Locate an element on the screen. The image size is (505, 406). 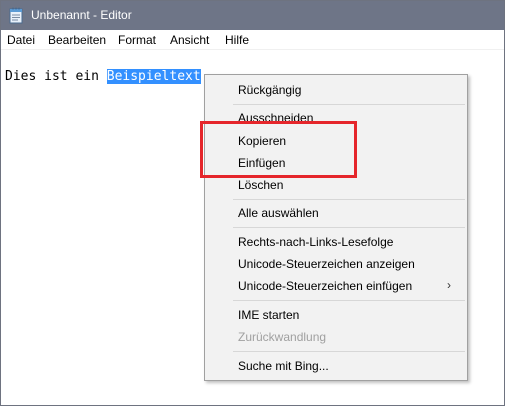
notepad-icon is located at coordinates (16, 15).